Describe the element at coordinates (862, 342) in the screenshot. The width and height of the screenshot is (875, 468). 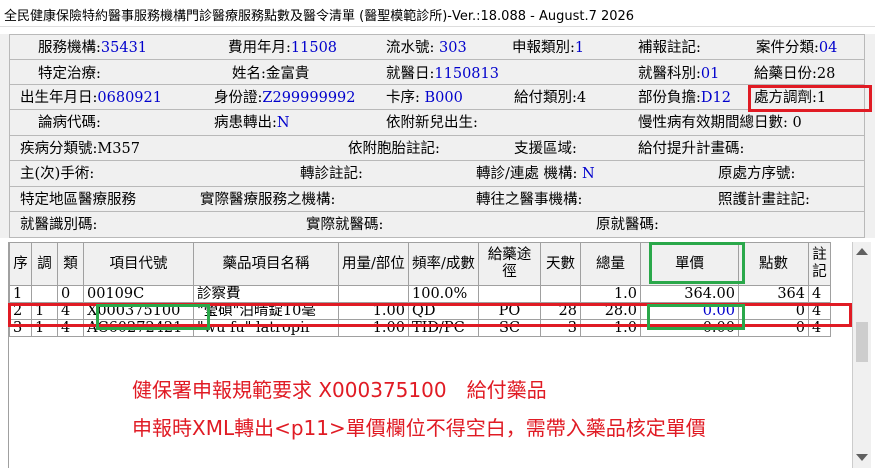
I see `scroll-thumb` at that location.